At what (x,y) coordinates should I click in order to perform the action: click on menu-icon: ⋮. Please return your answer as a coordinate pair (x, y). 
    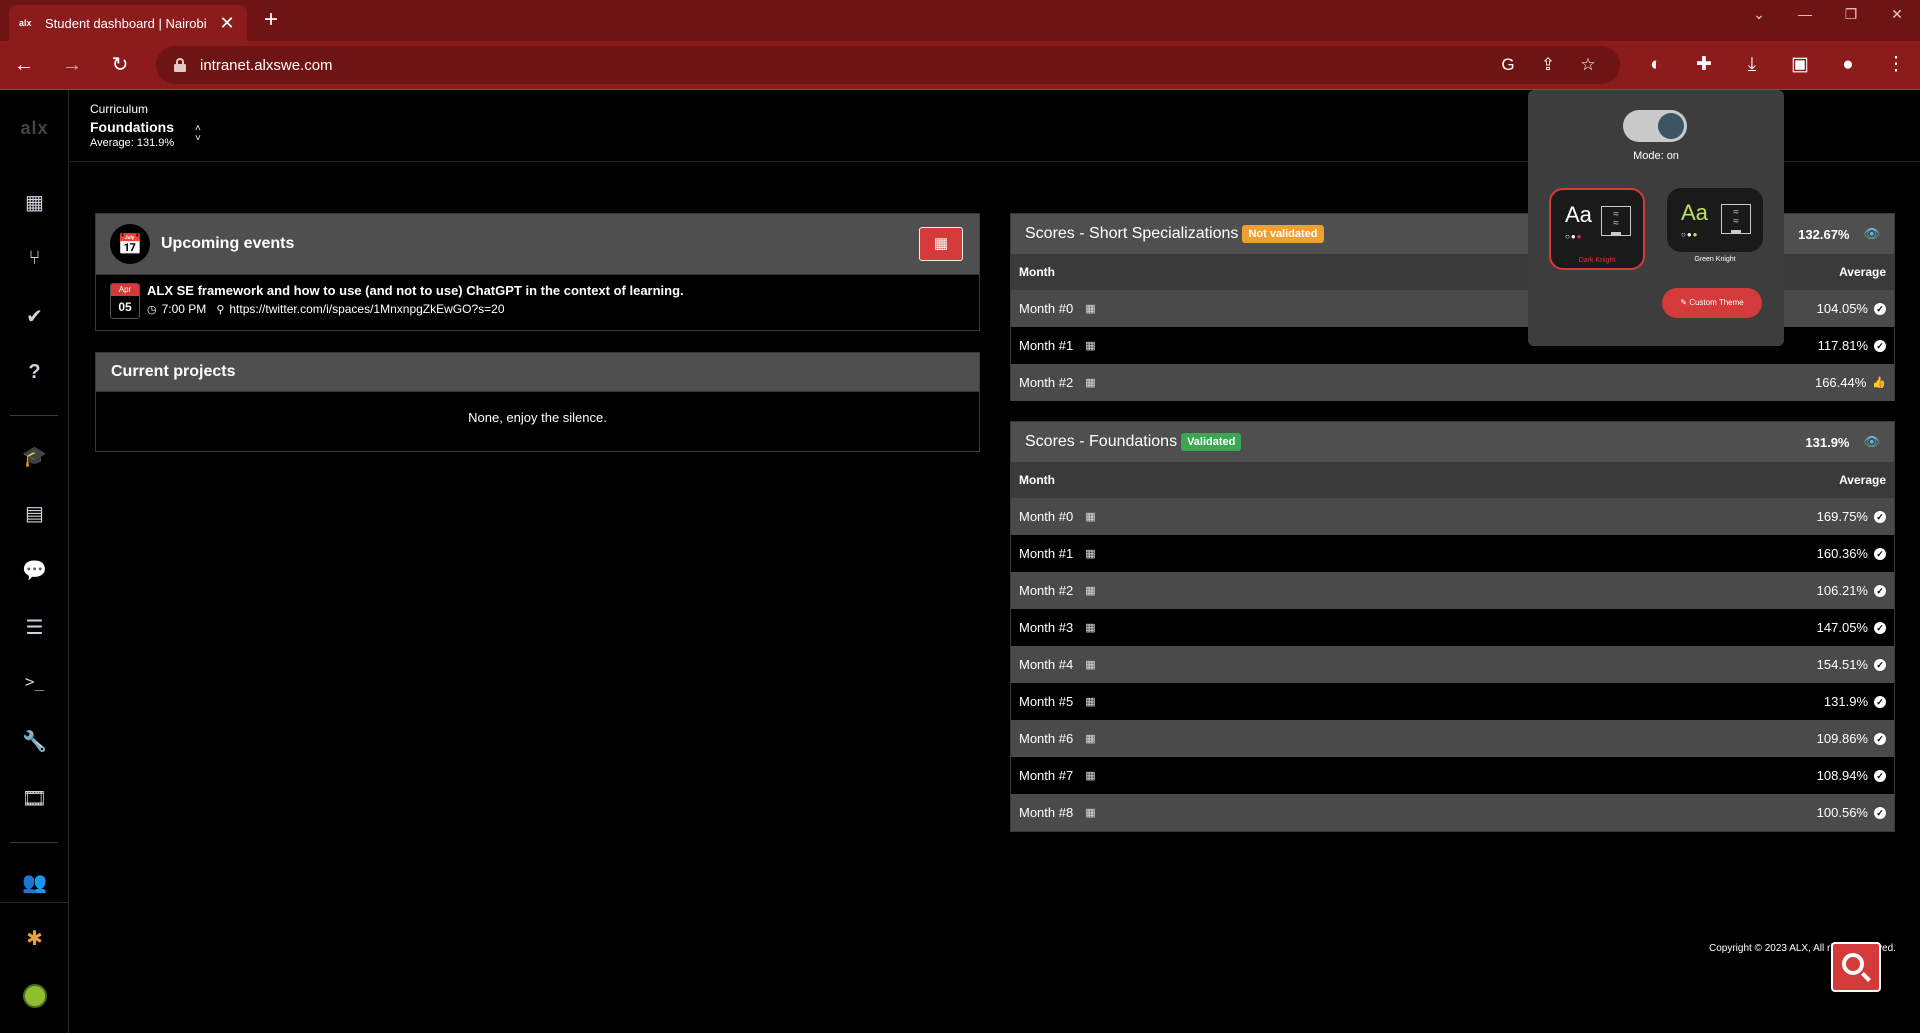
    Looking at the image, I should click on (1896, 65).